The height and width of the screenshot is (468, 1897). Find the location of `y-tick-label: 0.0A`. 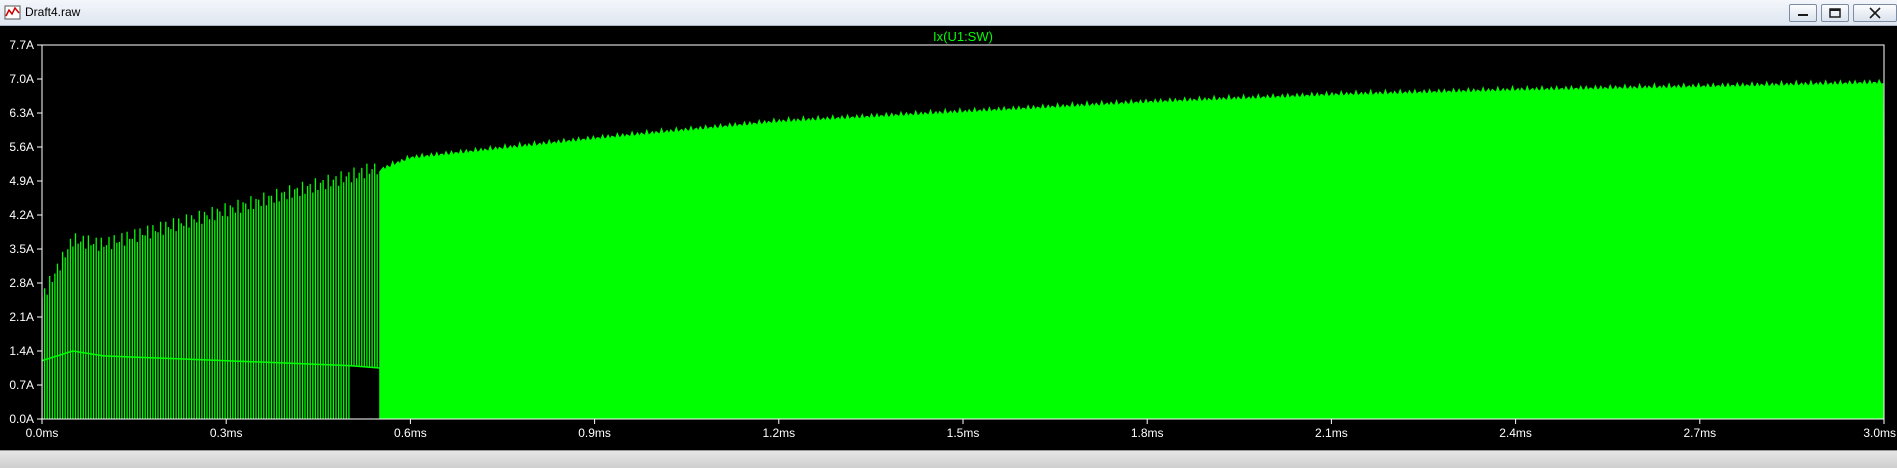

y-tick-label: 0.0A is located at coordinates (21, 419).